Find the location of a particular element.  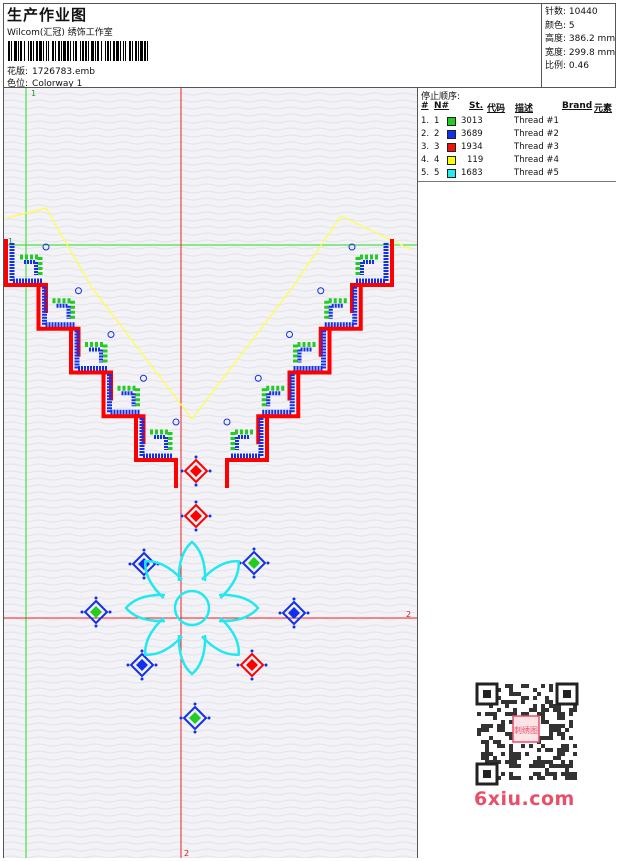

col-header-stop: St. is located at coordinates (476, 106).